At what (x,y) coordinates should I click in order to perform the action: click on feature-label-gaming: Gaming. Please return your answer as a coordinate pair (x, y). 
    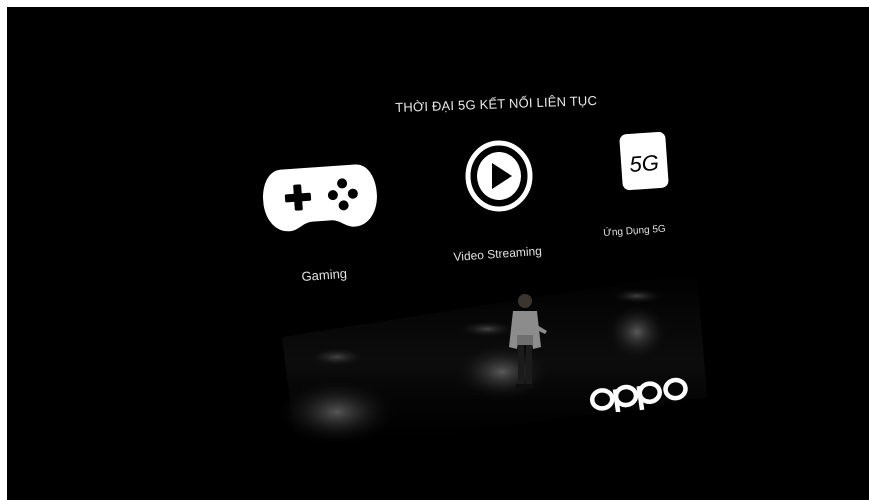
    Looking at the image, I should click on (324, 274).